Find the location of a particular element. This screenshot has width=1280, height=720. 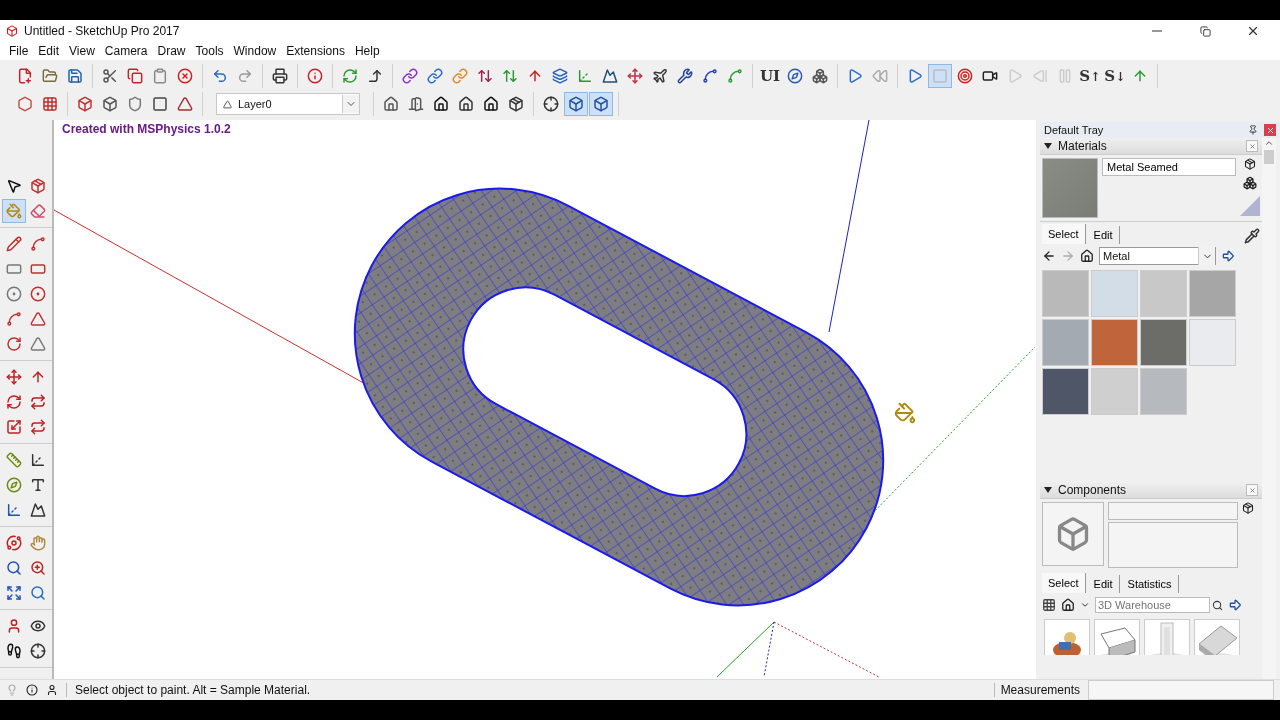

menu-item: Window is located at coordinates (255, 51).